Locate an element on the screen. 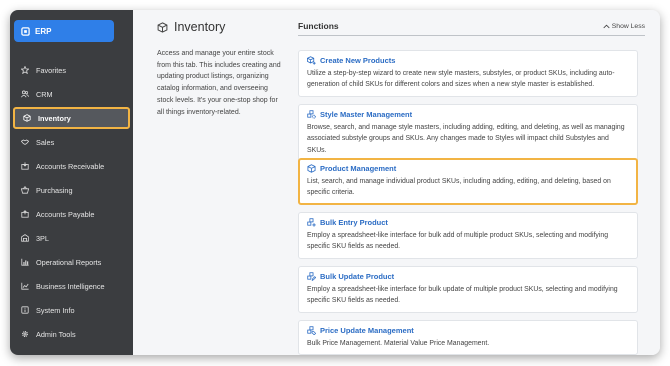  card-header: Price Update Management is located at coordinates (468, 330).